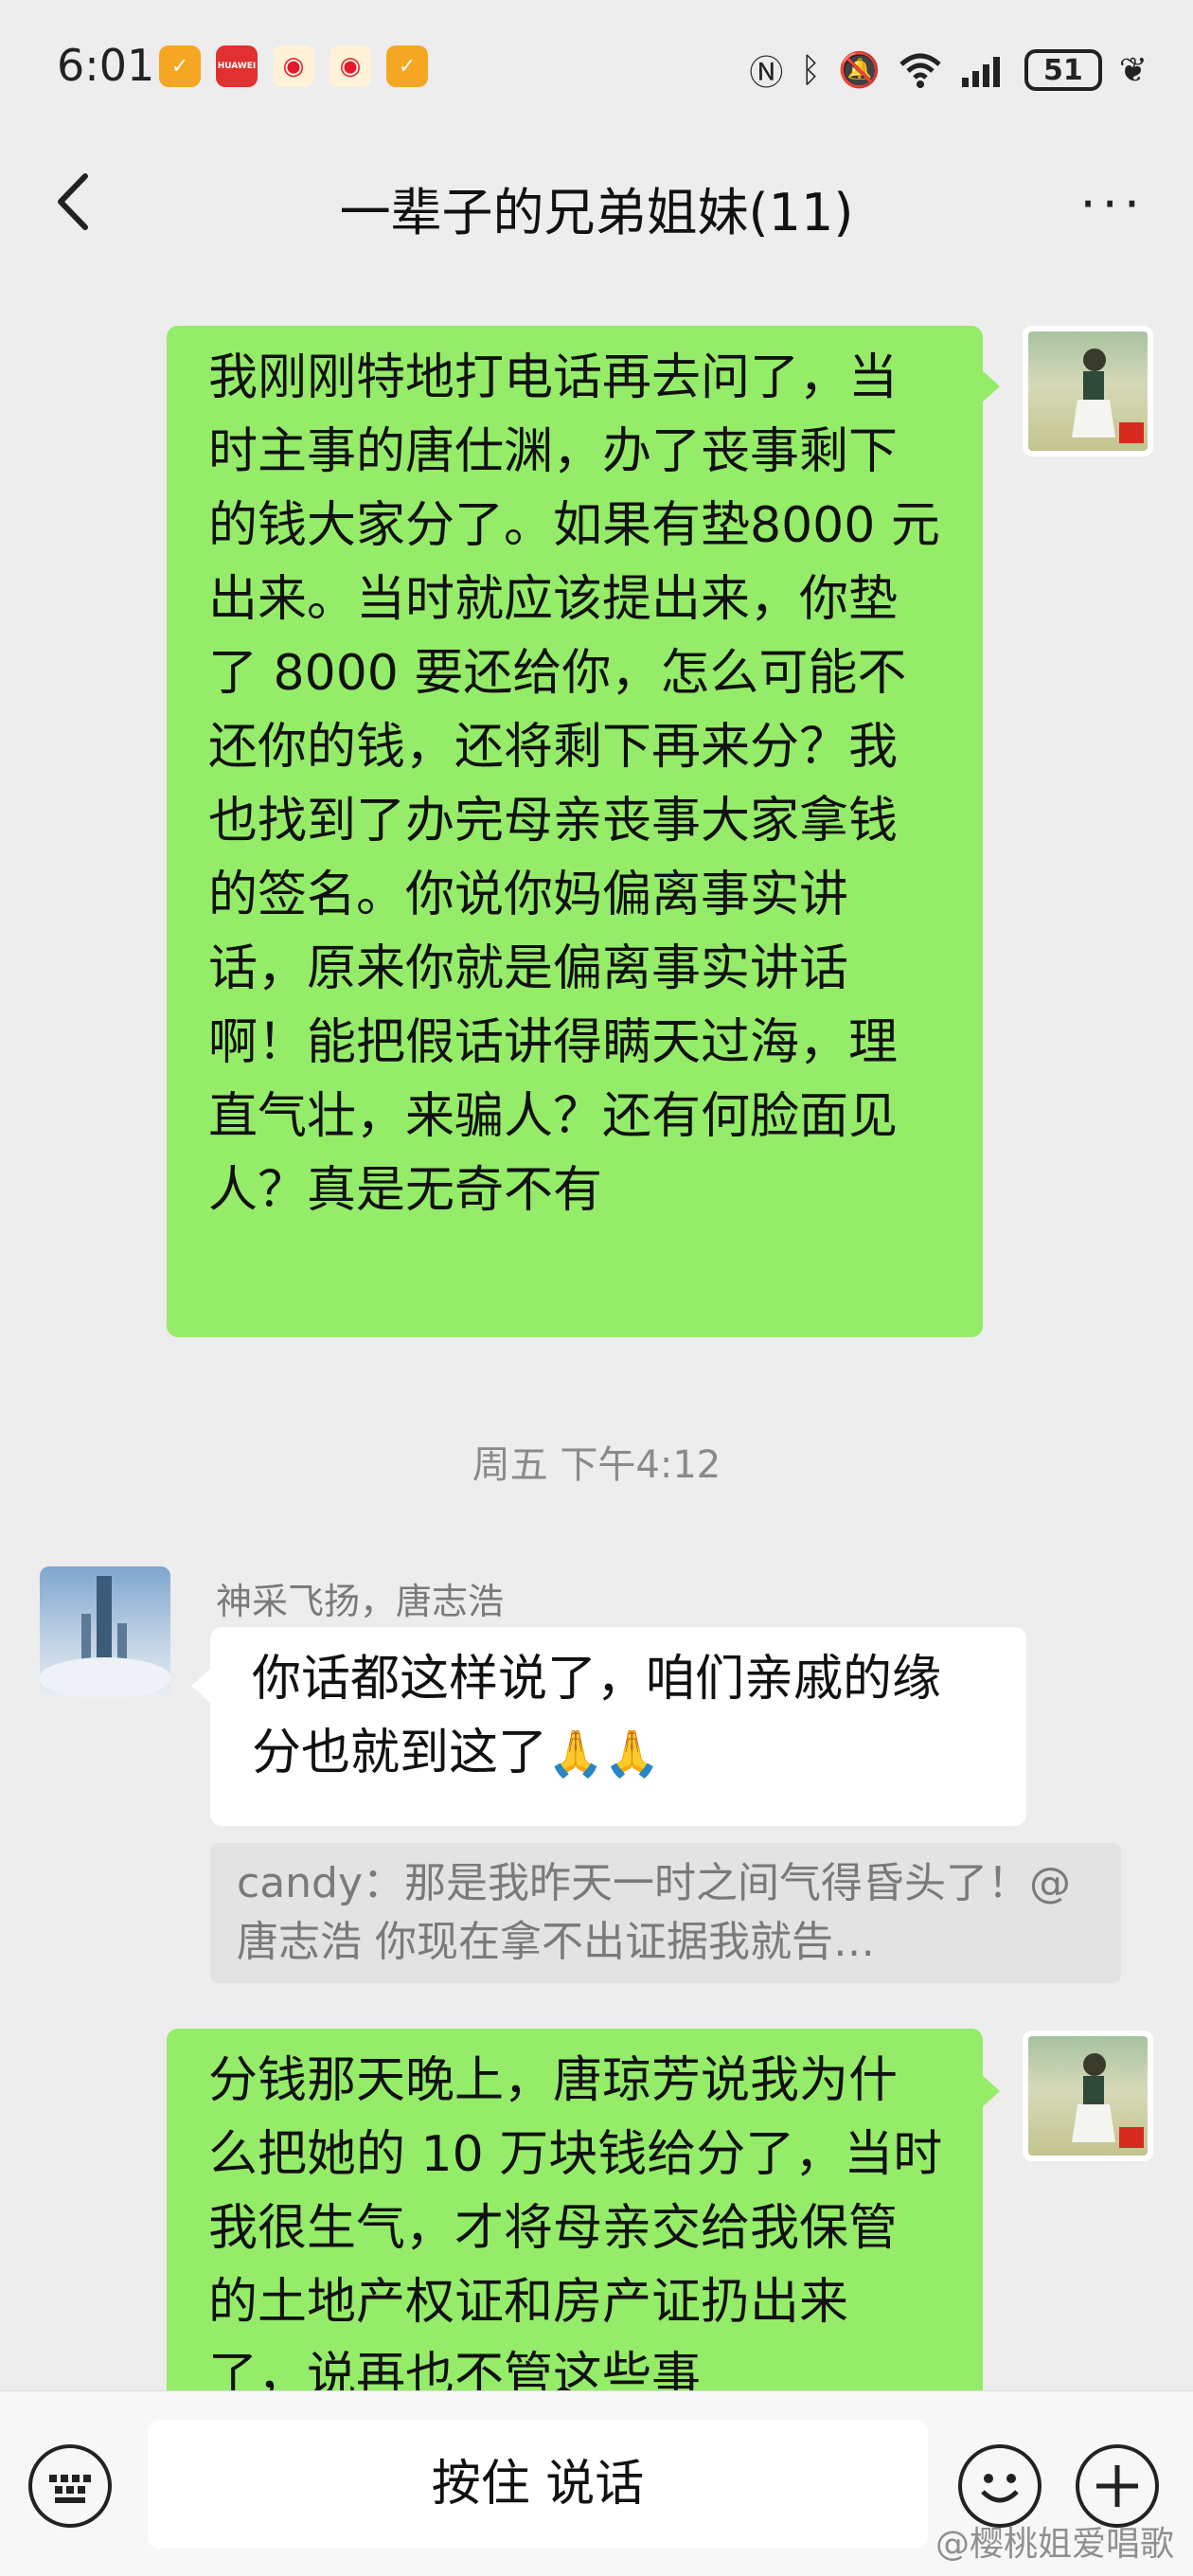  I want to click on chat-title: 一辈子的兄弟姐妹(11), so click(596, 212).